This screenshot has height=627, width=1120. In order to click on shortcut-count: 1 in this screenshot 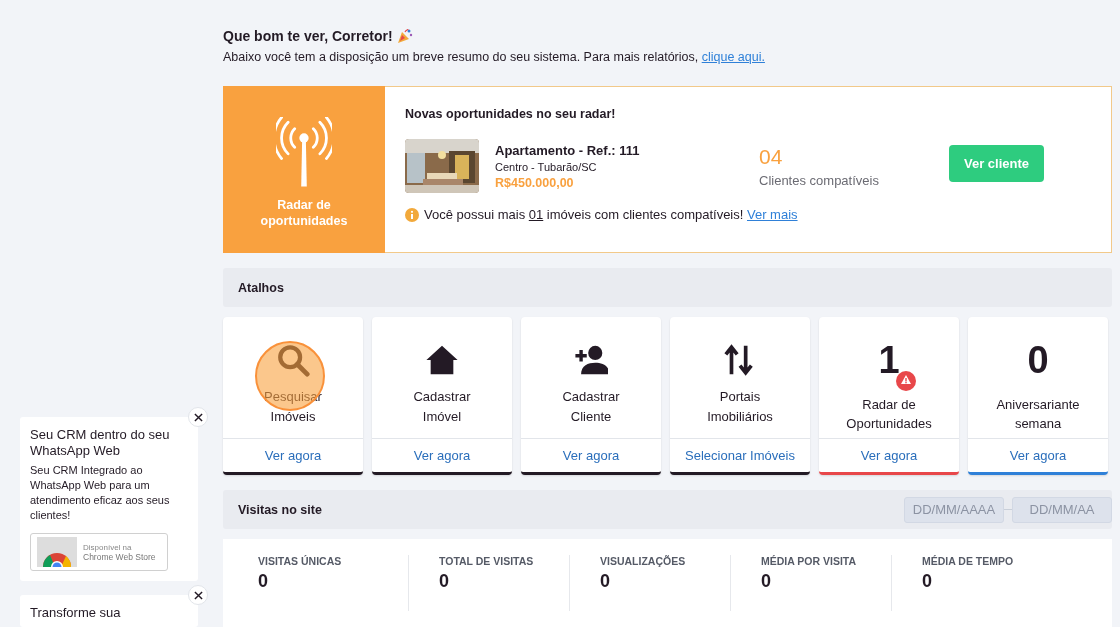, I will do `click(889, 361)`.